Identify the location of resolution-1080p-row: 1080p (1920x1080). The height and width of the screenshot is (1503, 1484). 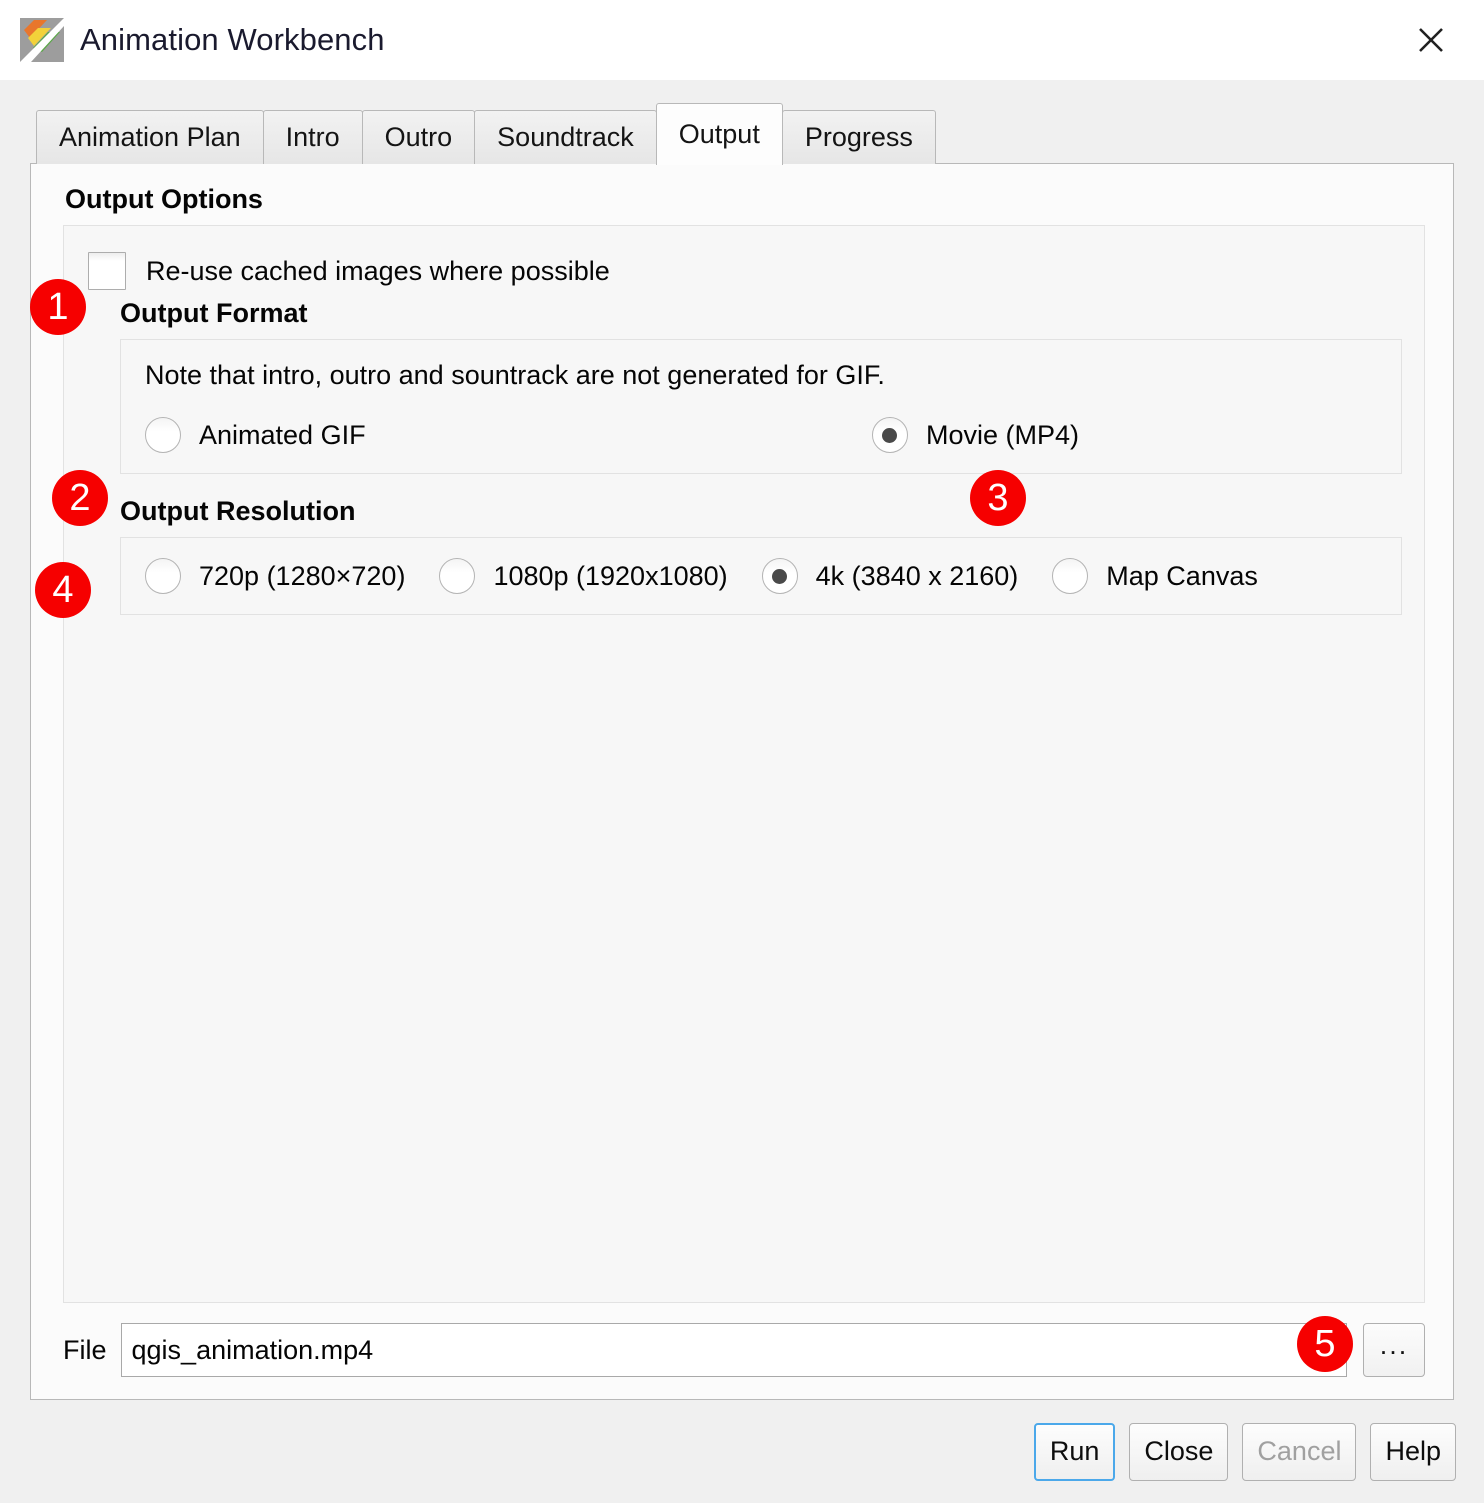
(583, 576).